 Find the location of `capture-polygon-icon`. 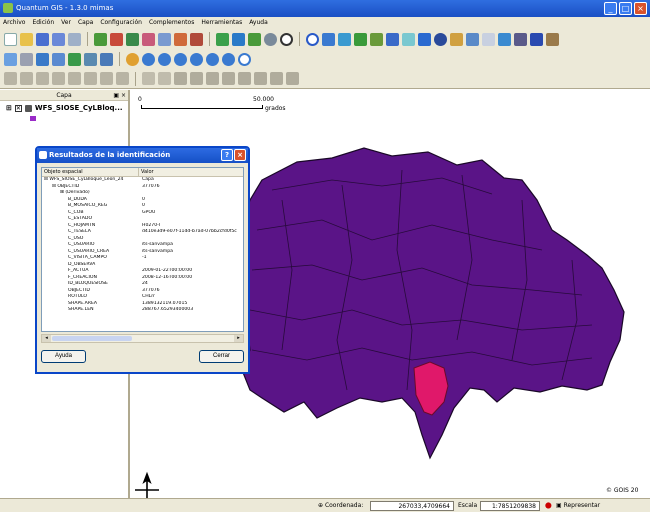

capture-polygon-icon is located at coordinates (58, 78).